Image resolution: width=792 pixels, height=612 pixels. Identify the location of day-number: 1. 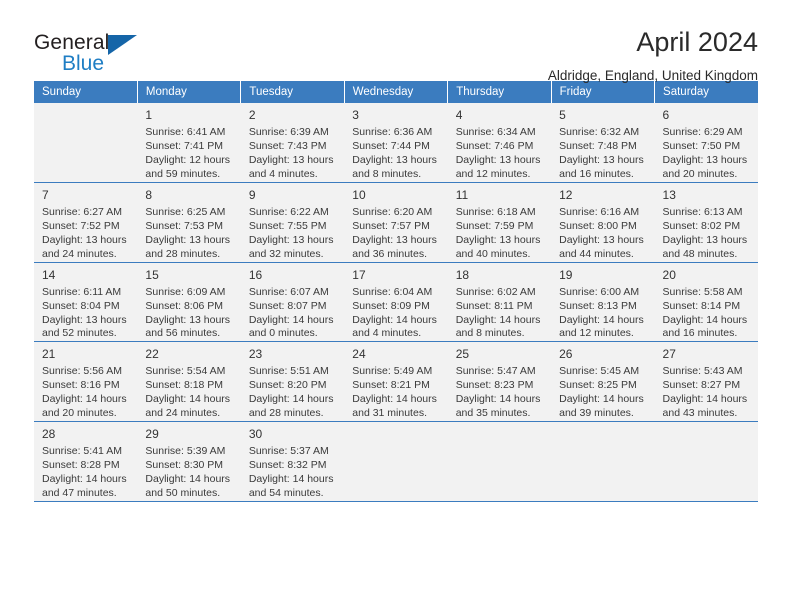
(149, 115).